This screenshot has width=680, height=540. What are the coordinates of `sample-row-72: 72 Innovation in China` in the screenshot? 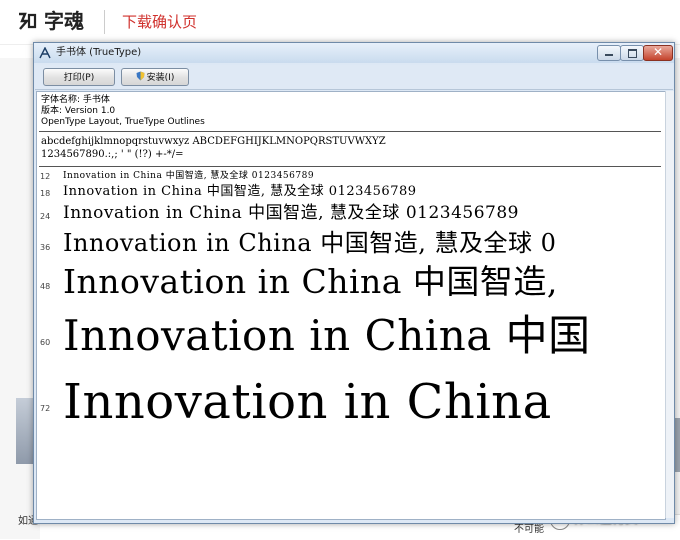 It's located at (351, 400).